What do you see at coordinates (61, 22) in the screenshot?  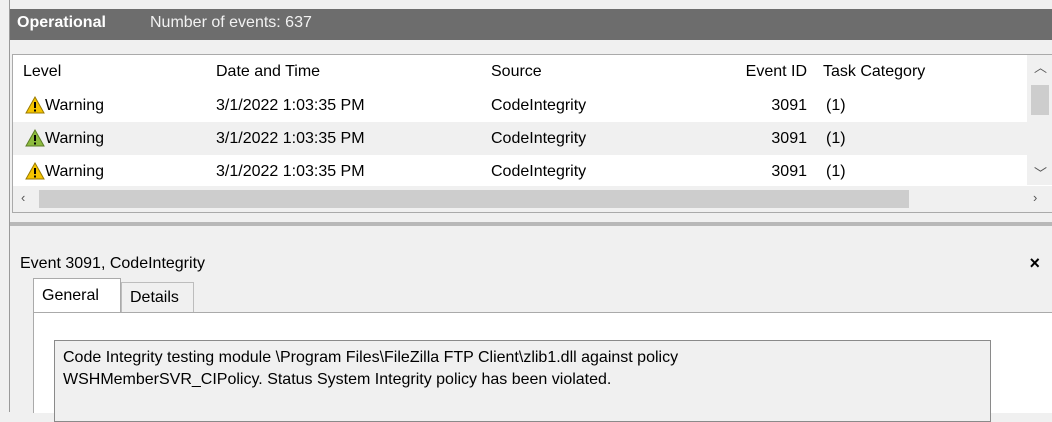 I see `log-name: Operational` at bounding box center [61, 22].